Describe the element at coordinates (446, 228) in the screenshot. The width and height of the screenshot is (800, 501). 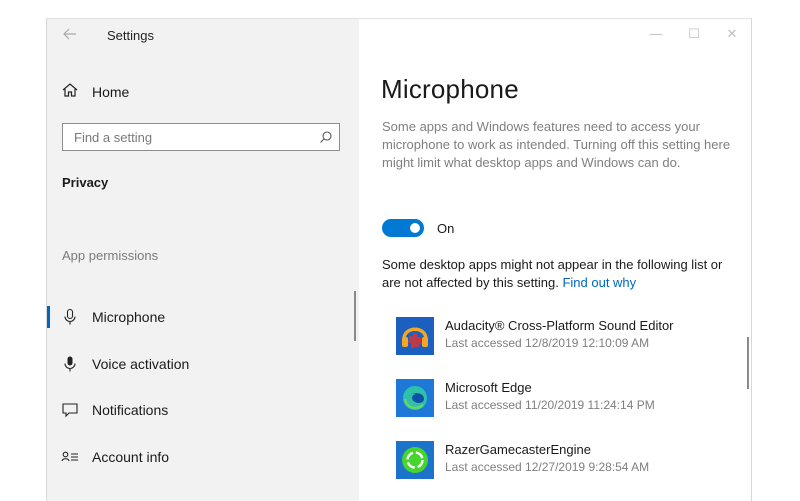
I see `toggle-state-label: On` at that location.